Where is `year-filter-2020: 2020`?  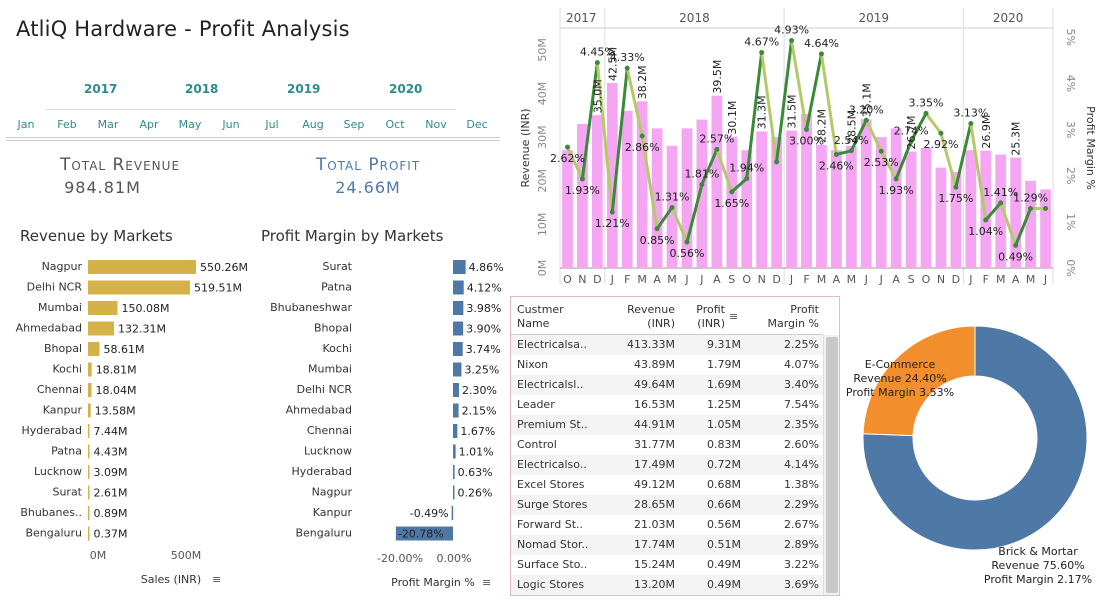 year-filter-2020: 2020 is located at coordinates (405, 89).